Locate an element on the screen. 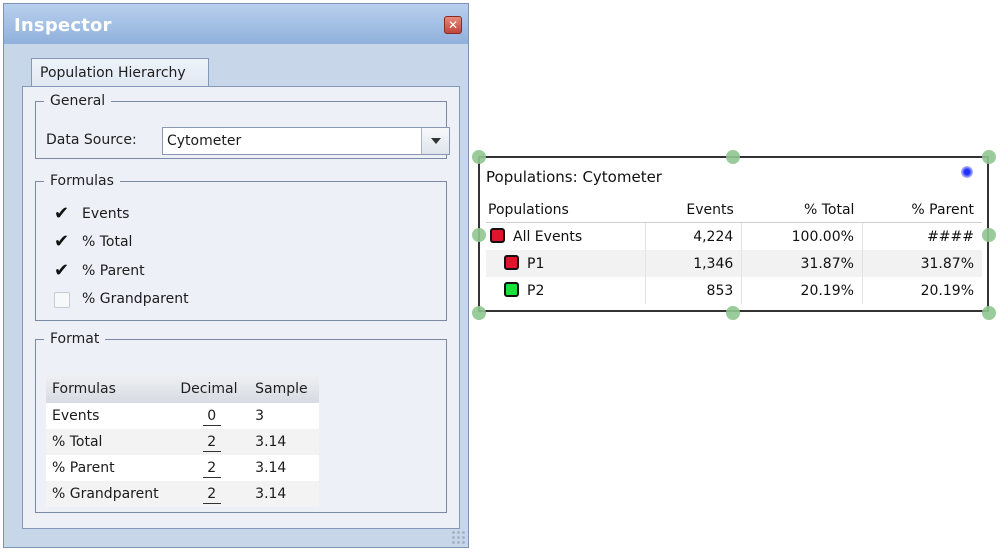  parent-checkbox: ✔ is located at coordinates (63, 271).